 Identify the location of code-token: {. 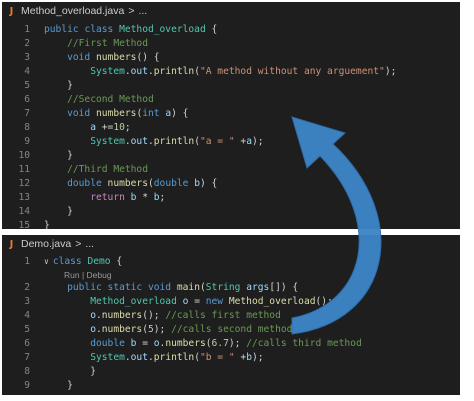
(119, 261).